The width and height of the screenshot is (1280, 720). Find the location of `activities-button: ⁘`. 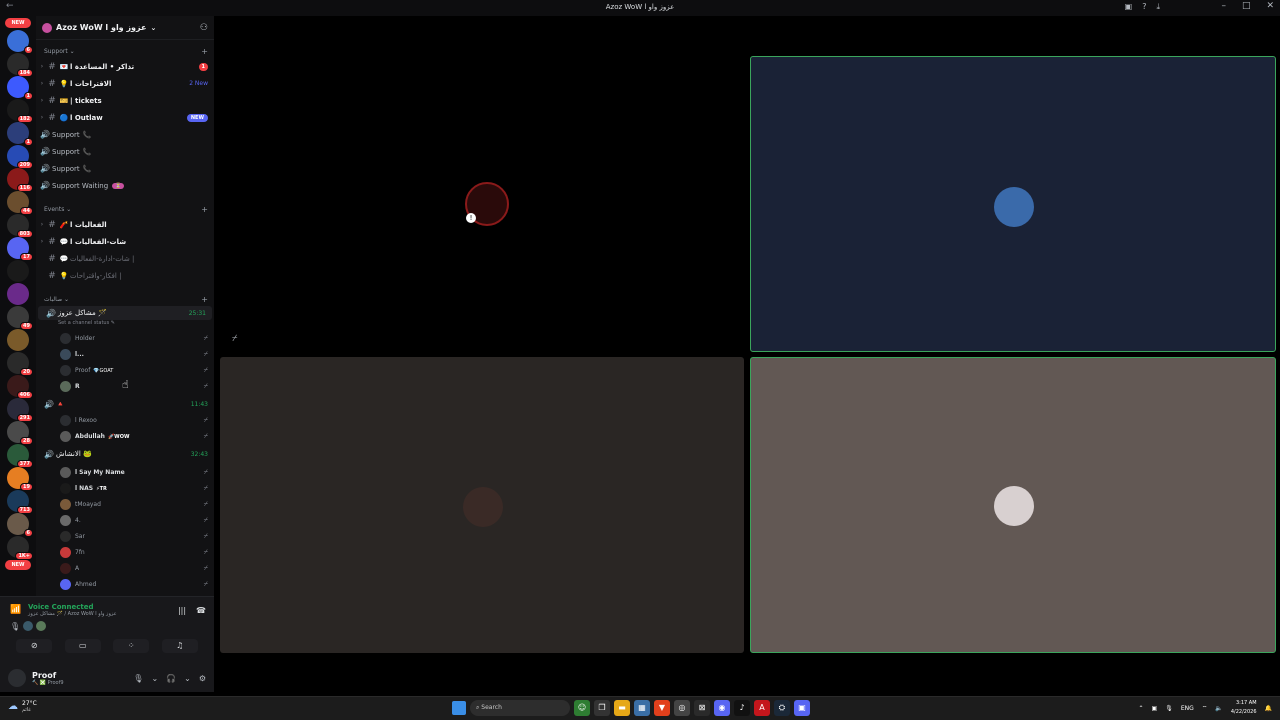

activities-button: ⁘ is located at coordinates (131, 646).